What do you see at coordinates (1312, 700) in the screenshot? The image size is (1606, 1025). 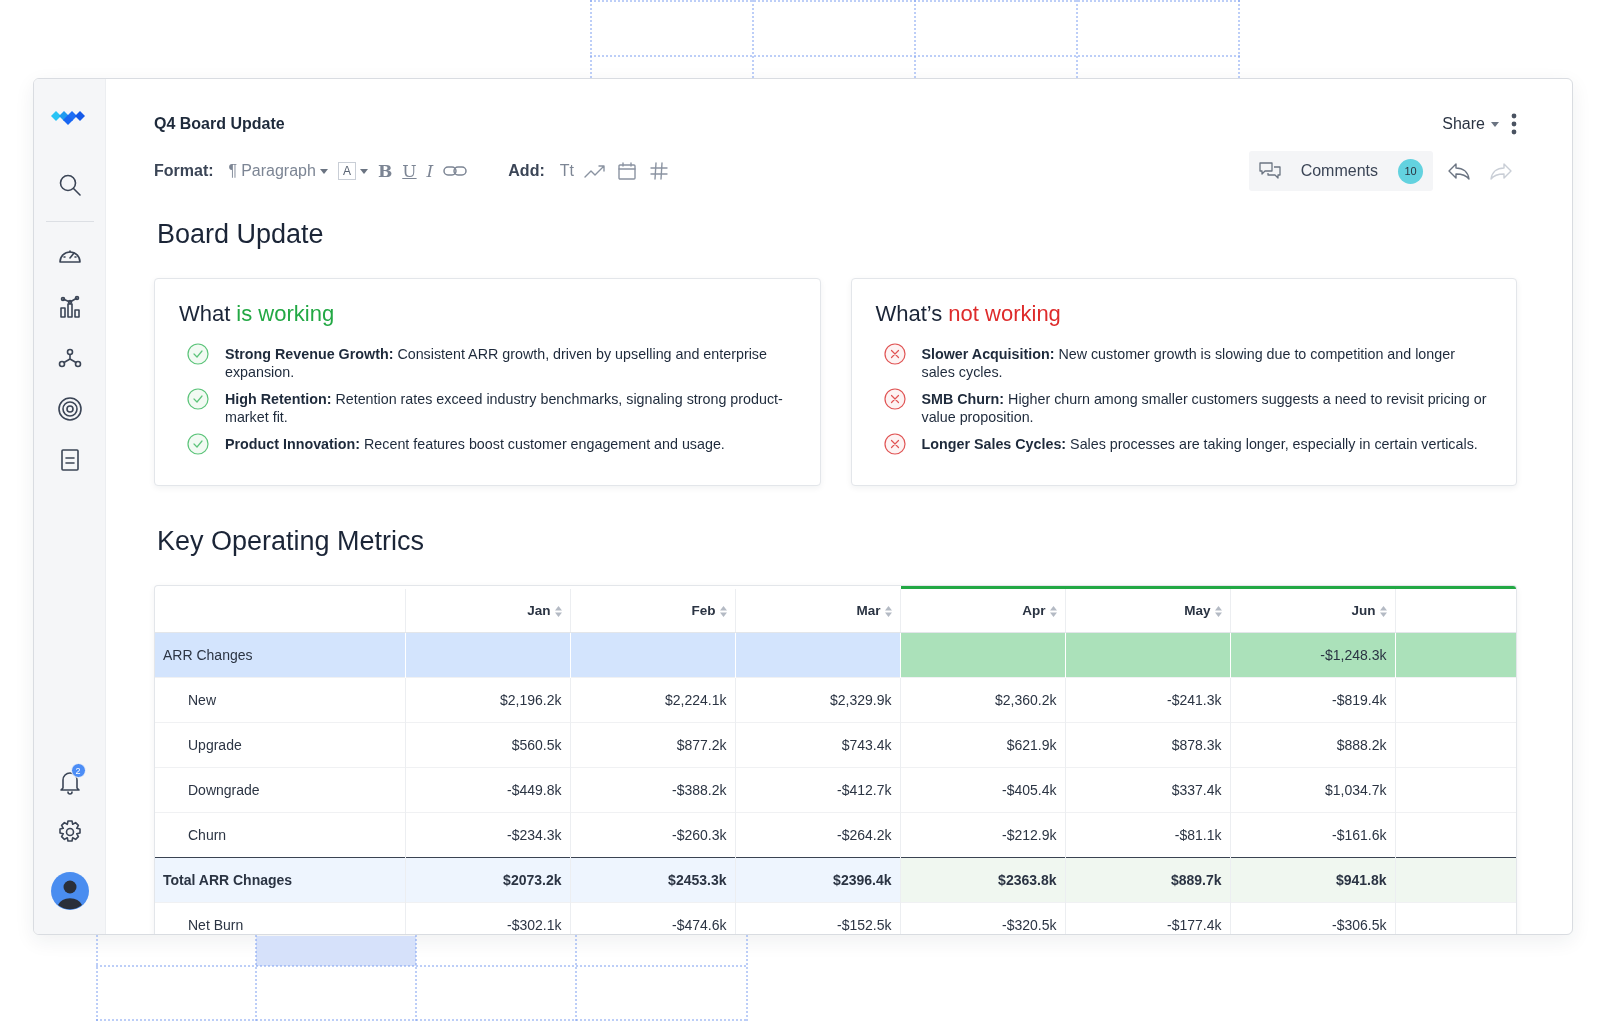 I see `table-cell: -$819.4k` at bounding box center [1312, 700].